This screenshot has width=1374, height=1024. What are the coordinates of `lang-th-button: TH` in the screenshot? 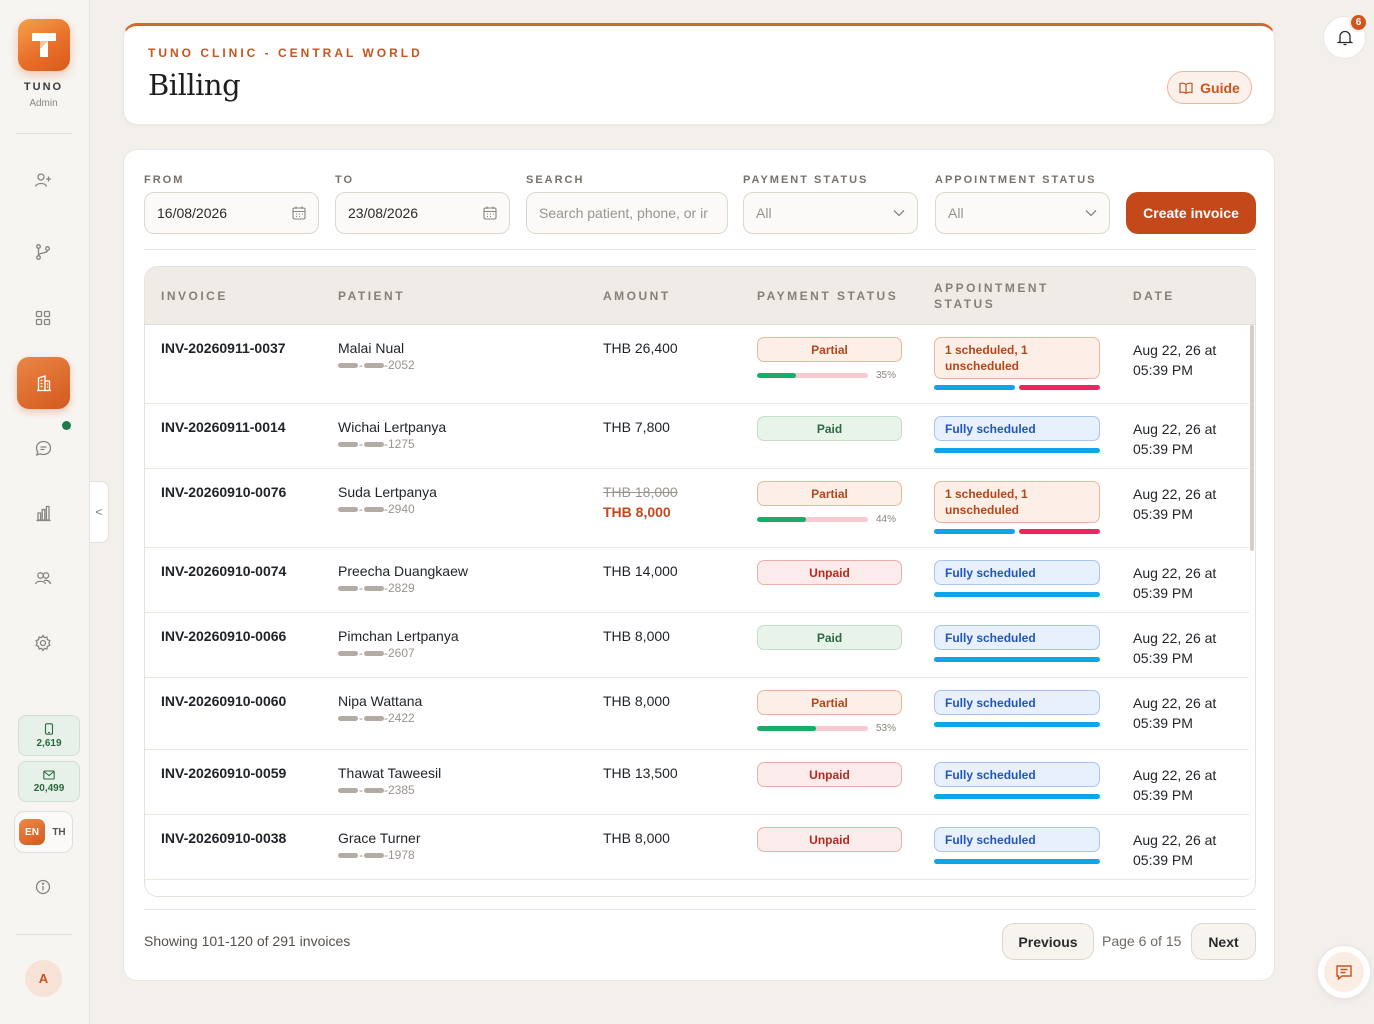 It's located at (59, 832).